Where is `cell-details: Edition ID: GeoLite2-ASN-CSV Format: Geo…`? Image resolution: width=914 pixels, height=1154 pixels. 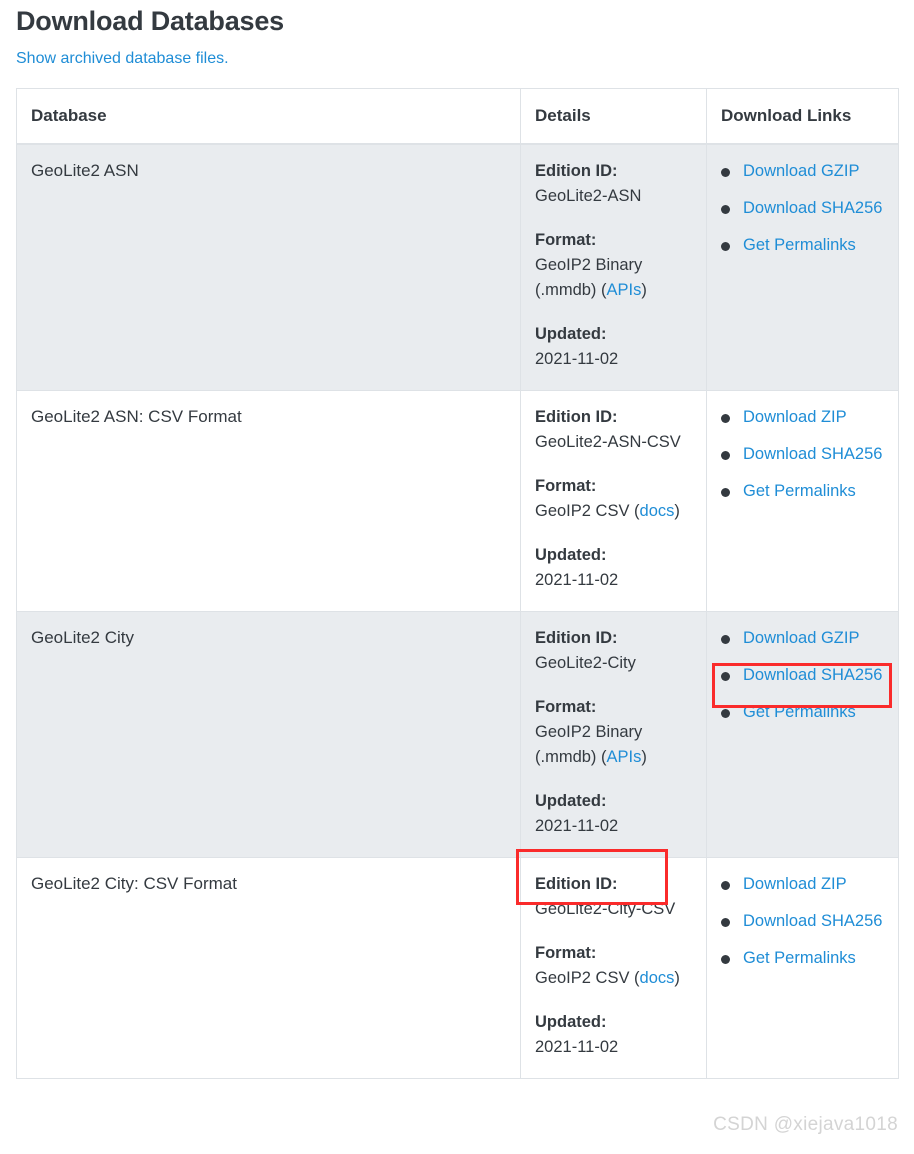
cell-details: Edition ID: GeoLite2-ASN-CSV Format: Geo… is located at coordinates (613, 501).